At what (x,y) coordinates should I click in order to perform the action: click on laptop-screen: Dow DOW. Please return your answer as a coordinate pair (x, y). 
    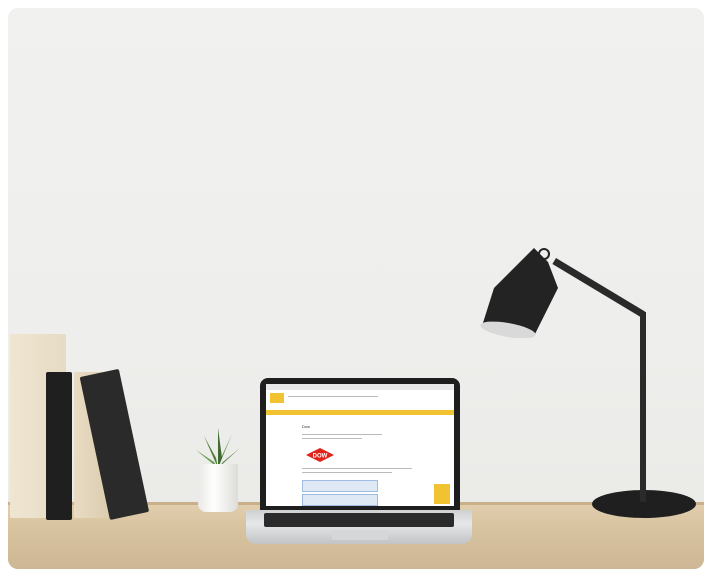
    Looking at the image, I should click on (360, 445).